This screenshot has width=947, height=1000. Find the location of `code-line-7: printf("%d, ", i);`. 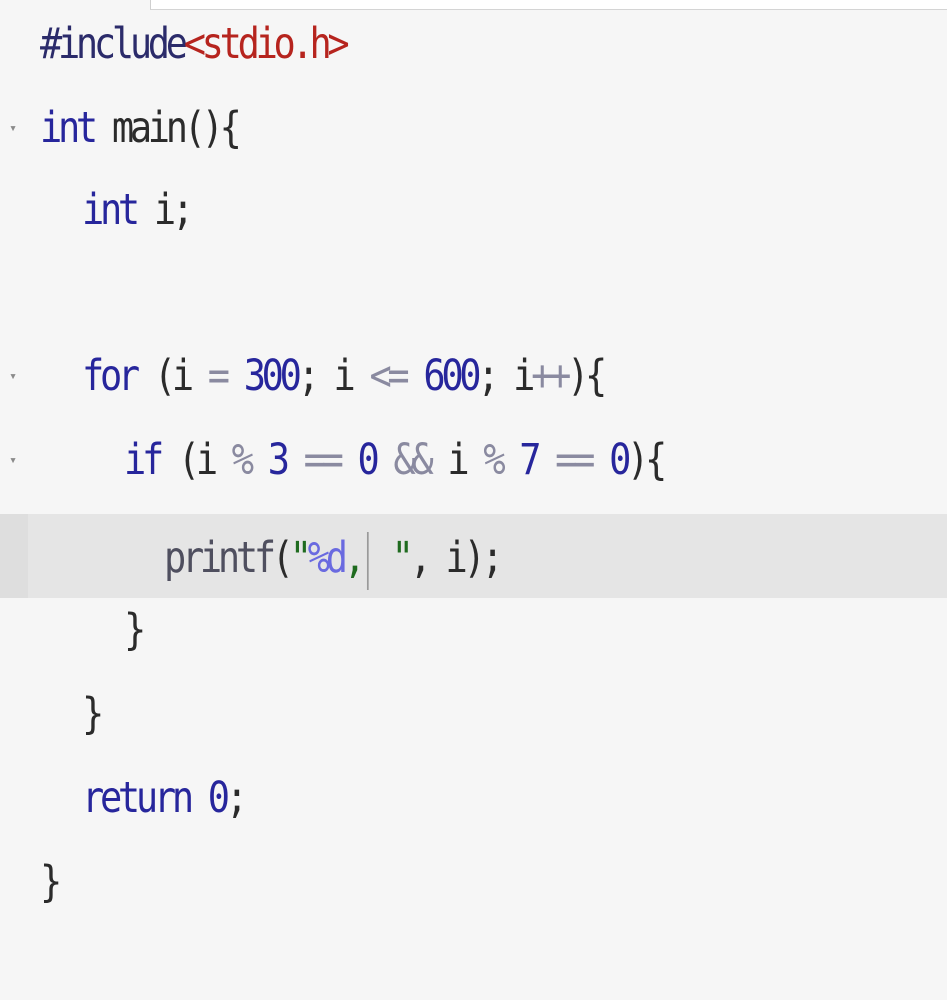

code-line-7: printf("%d, ", i); is located at coordinates (473, 556).